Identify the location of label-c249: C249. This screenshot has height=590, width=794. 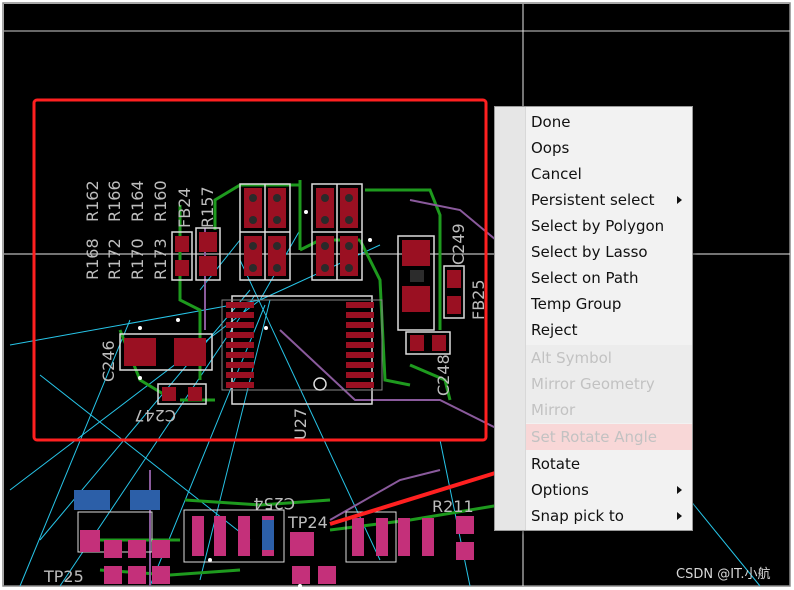
(458, 244).